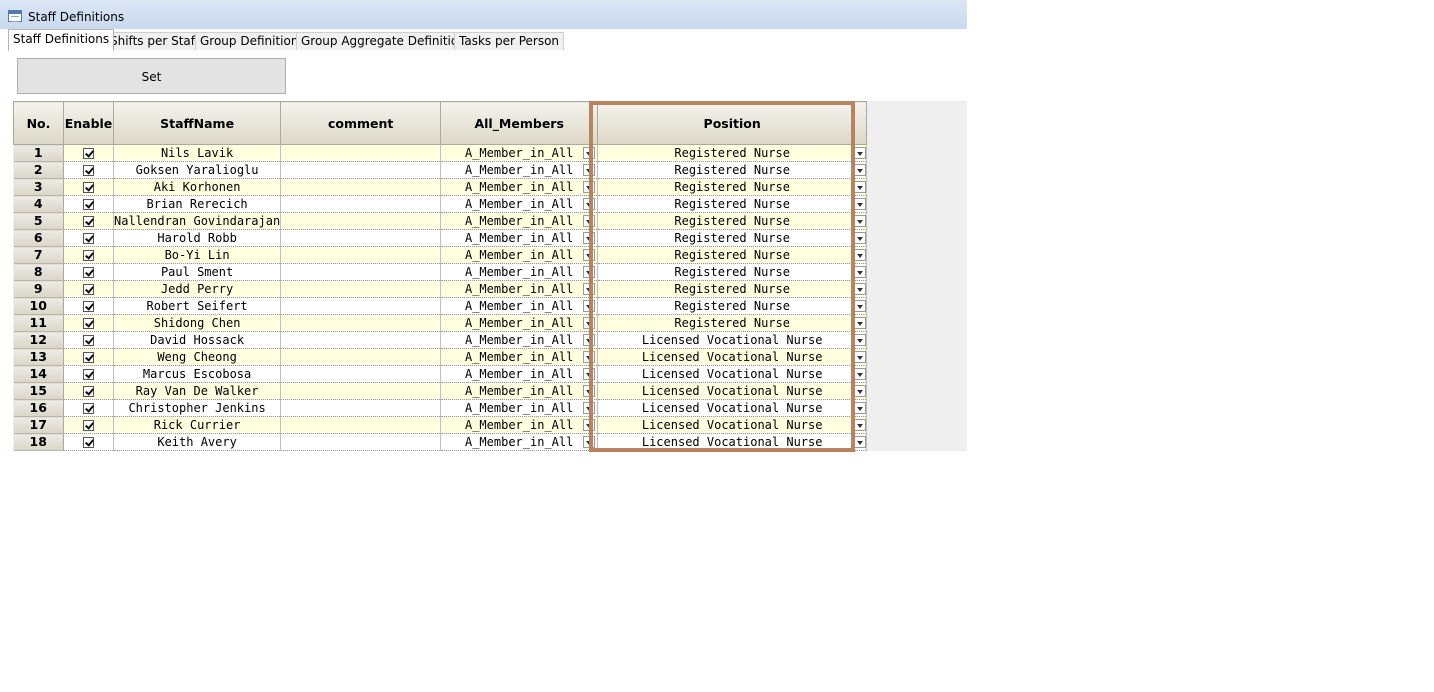 This screenshot has width=1434, height=692. I want to click on staff-name-cell: Weng Cheong, so click(197, 357).